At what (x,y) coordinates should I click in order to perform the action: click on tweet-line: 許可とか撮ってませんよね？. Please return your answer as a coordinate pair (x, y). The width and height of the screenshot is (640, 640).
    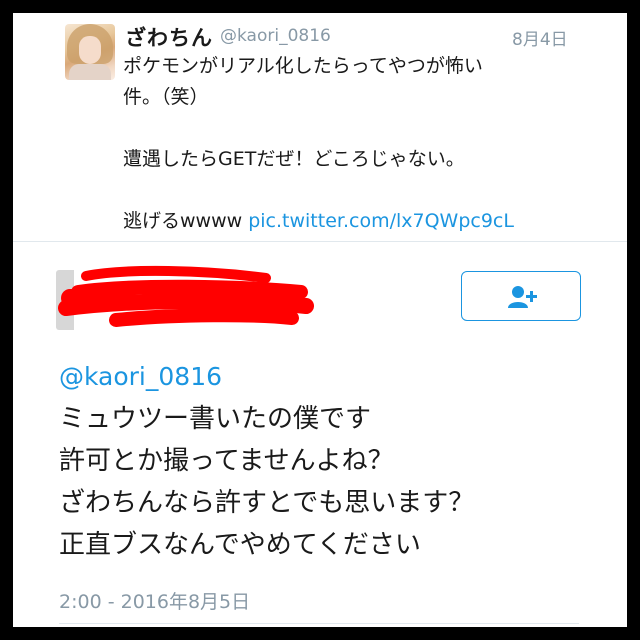
    Looking at the image, I should click on (226, 461).